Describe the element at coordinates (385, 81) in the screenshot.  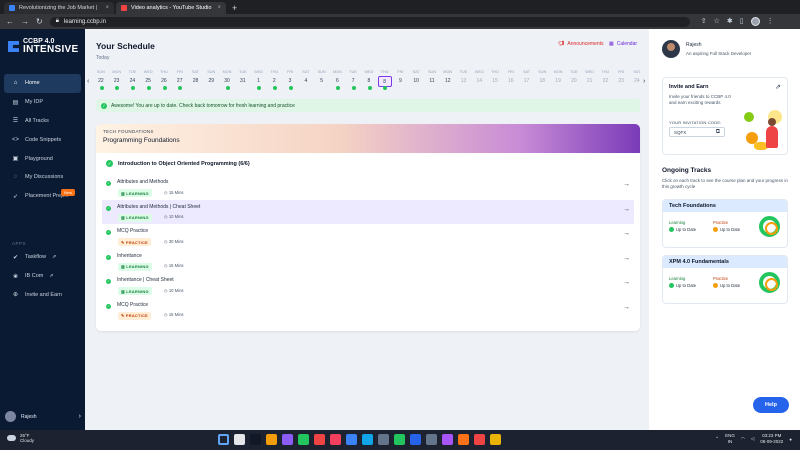
I see `day-cell: THU 8` at that location.